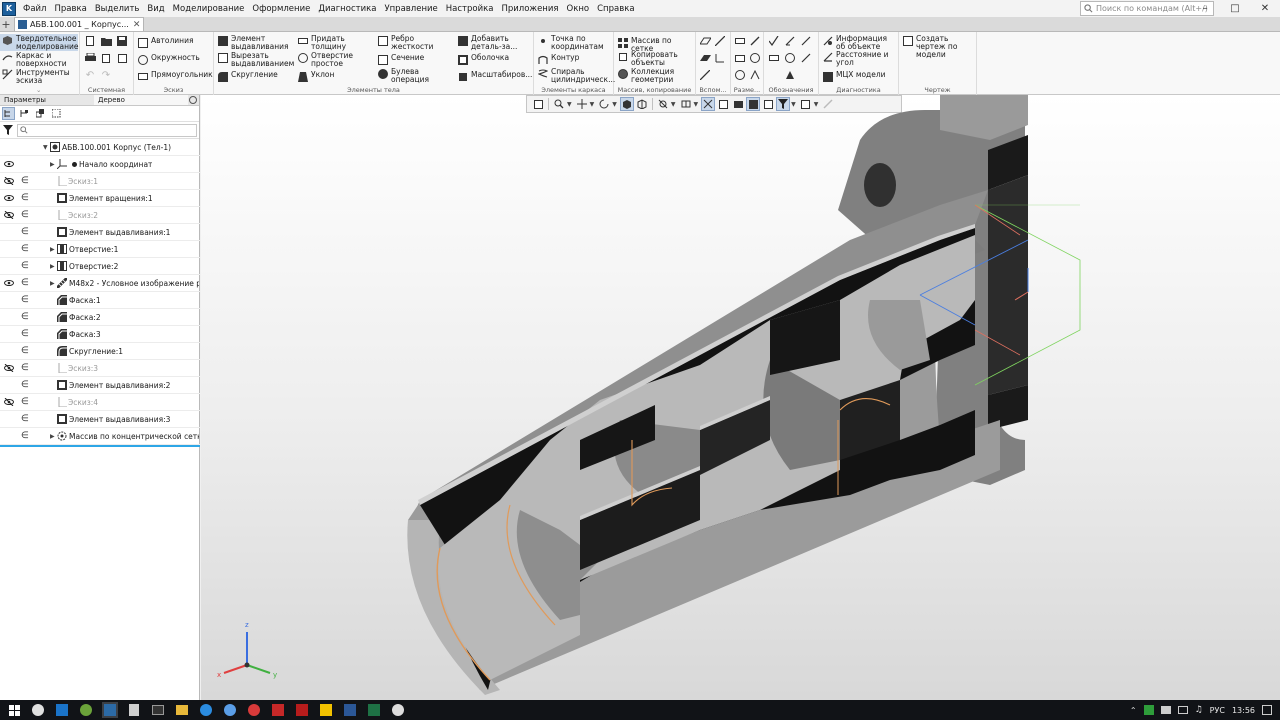 Image resolution: width=1280 pixels, height=720 pixels. What do you see at coordinates (790, 75) in the screenshot?
I see `designation-icon` at bounding box center [790, 75].